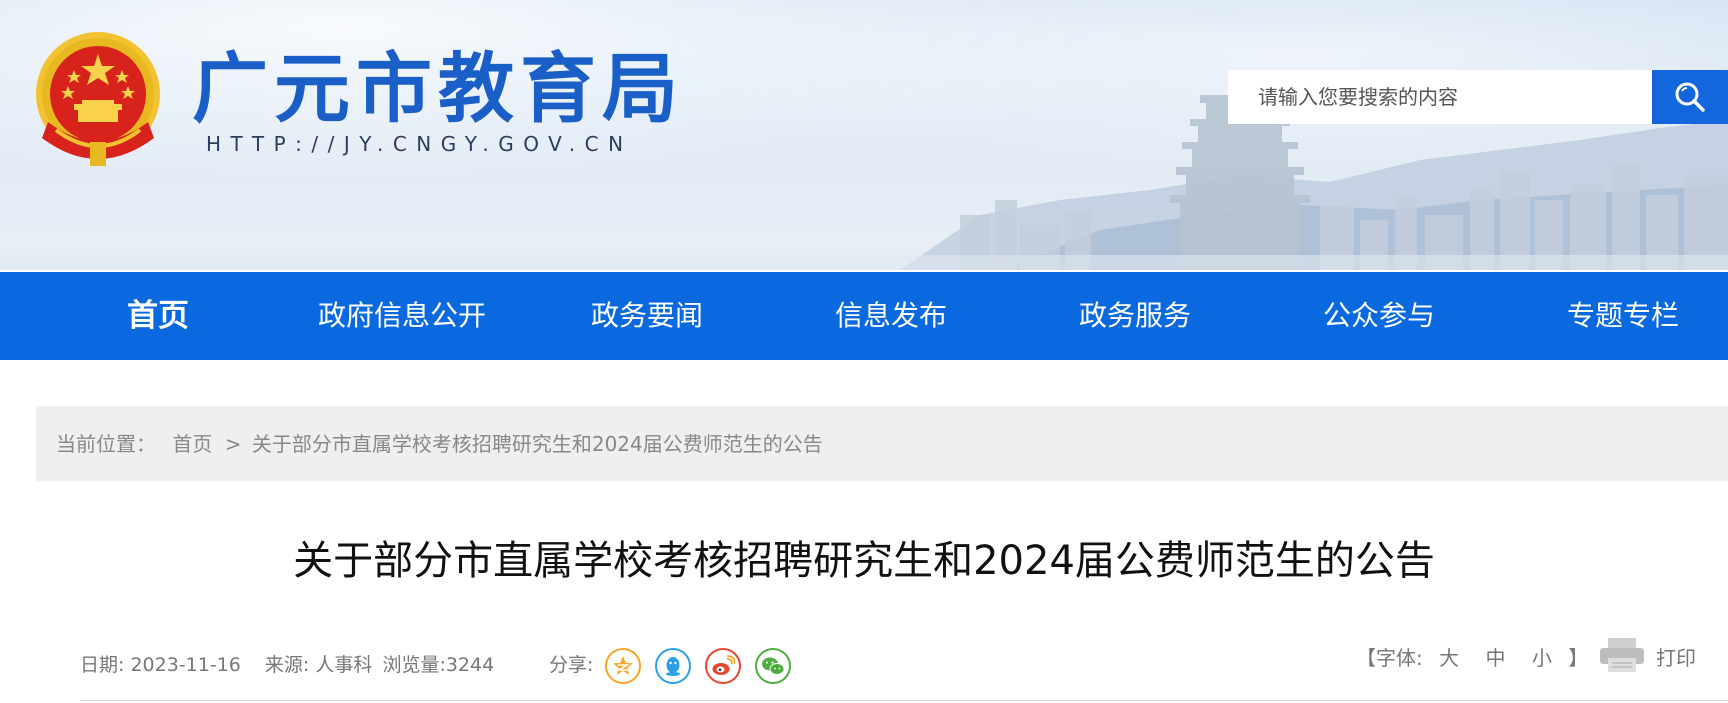 This screenshot has width=1728, height=703. What do you see at coordinates (891, 316) in the screenshot?
I see `nav-item-info-release: 信息发布` at bounding box center [891, 316].